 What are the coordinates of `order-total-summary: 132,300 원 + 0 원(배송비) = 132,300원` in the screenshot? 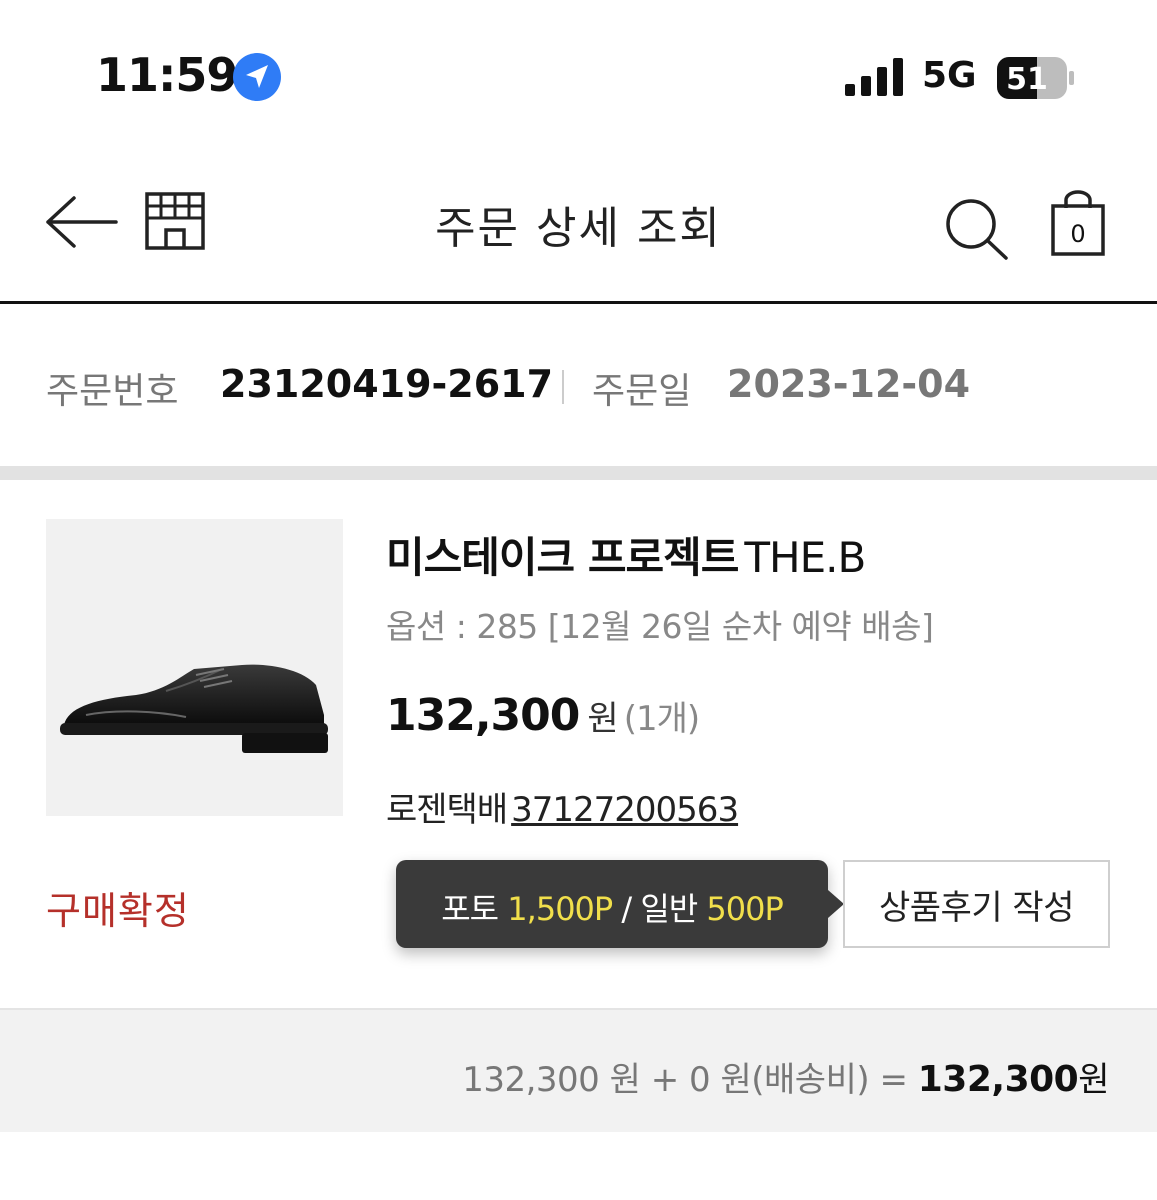 It's located at (785, 1076).